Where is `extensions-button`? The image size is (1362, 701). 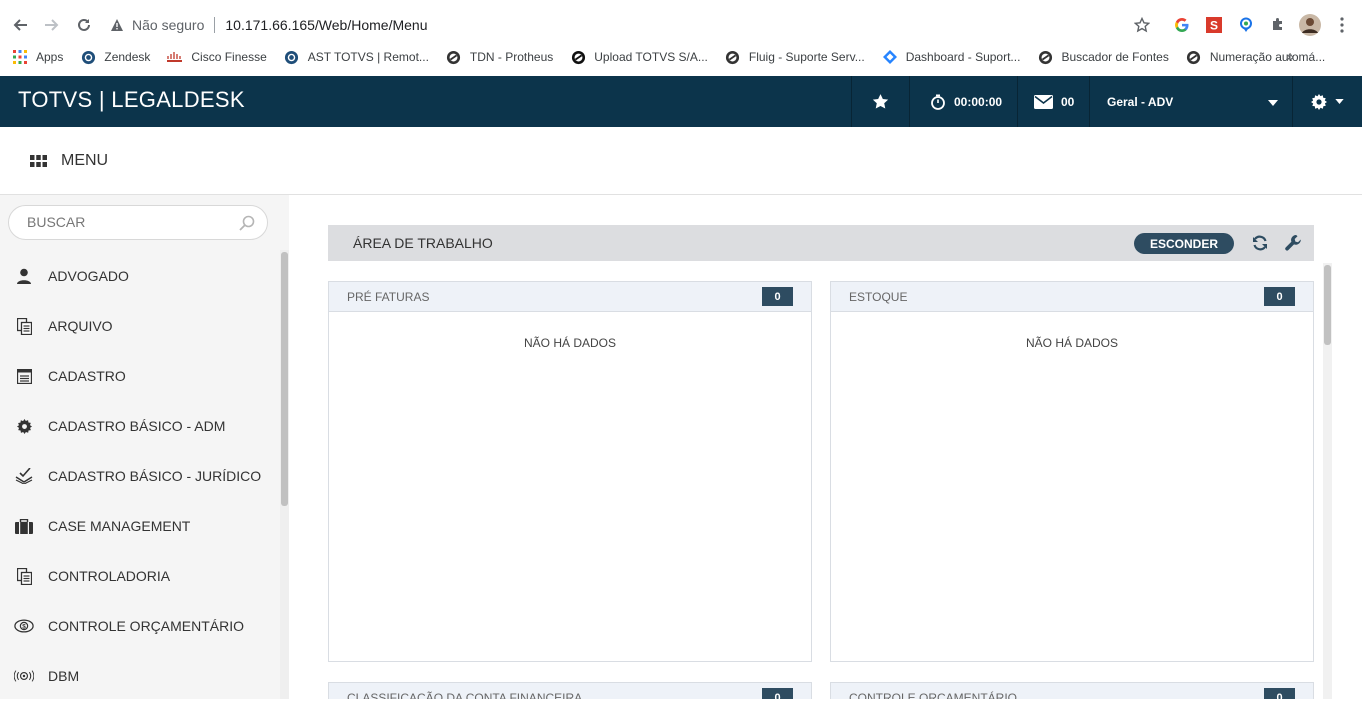 extensions-button is located at coordinates (1278, 25).